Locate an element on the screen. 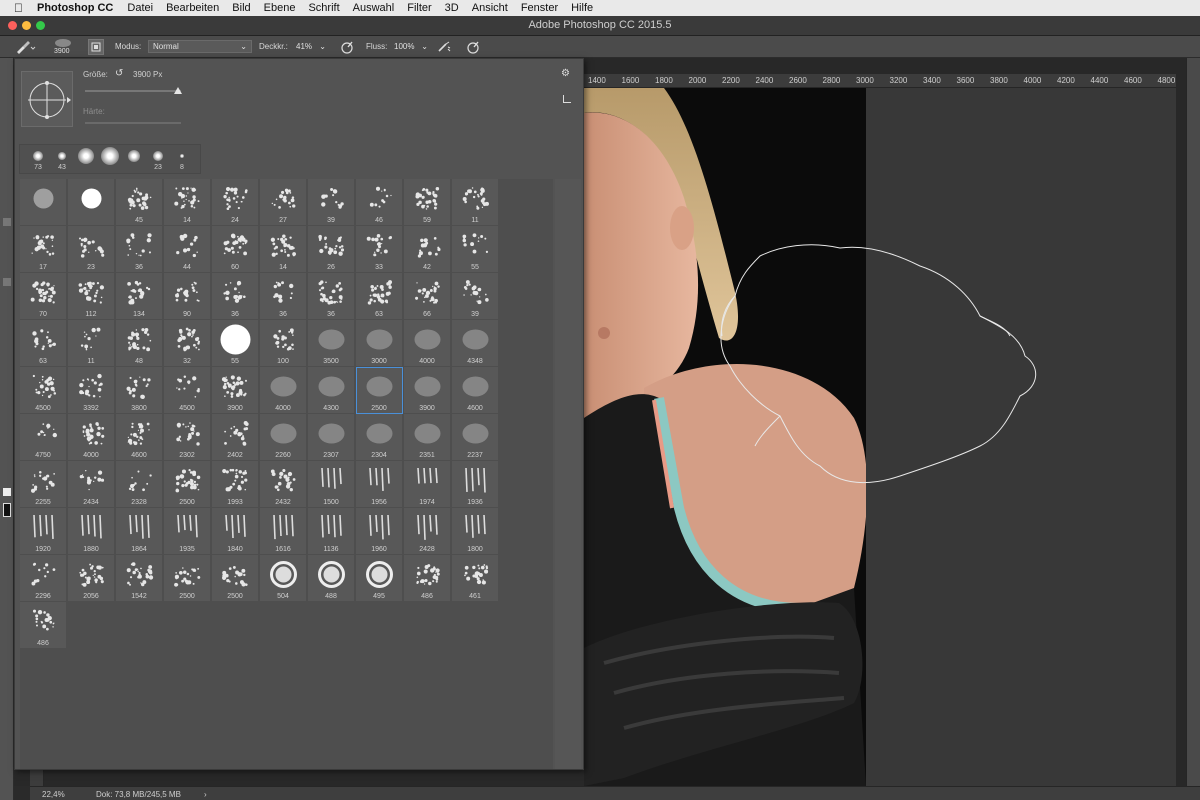 The height and width of the screenshot is (800, 1200). brush-preset: 2302 is located at coordinates (187, 437).